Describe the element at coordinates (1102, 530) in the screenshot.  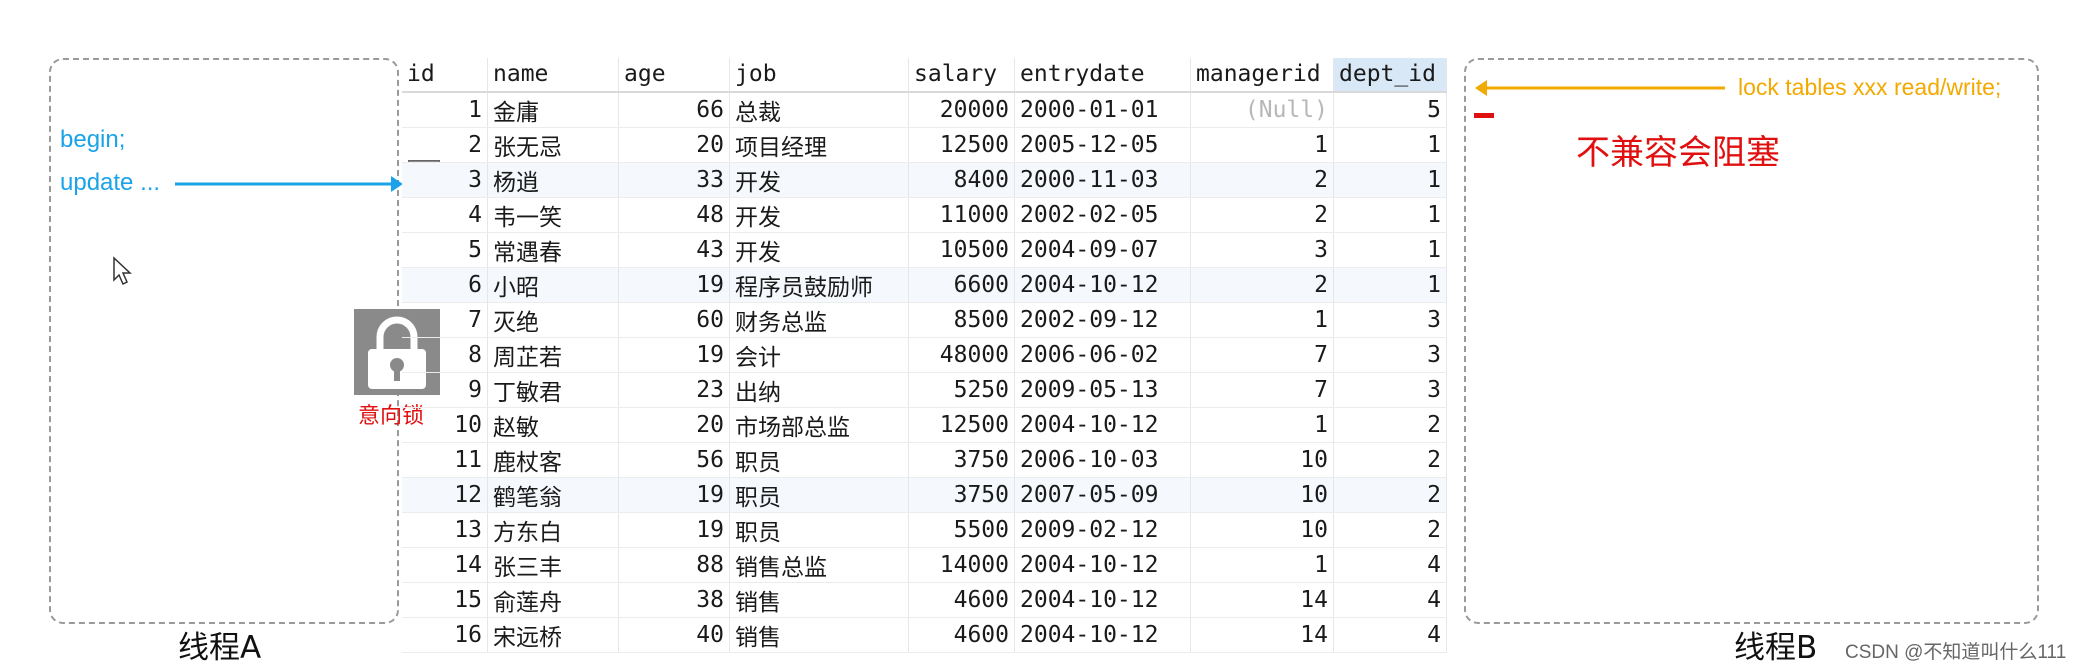
I see `cell-entrydate: 2009-02-12` at that location.